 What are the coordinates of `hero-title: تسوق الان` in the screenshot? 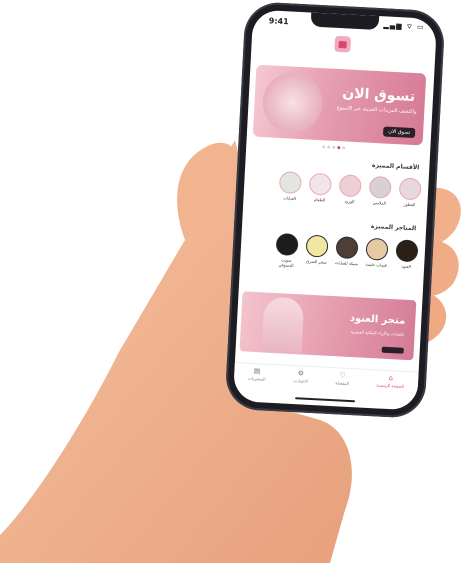 It's located at (378, 95).